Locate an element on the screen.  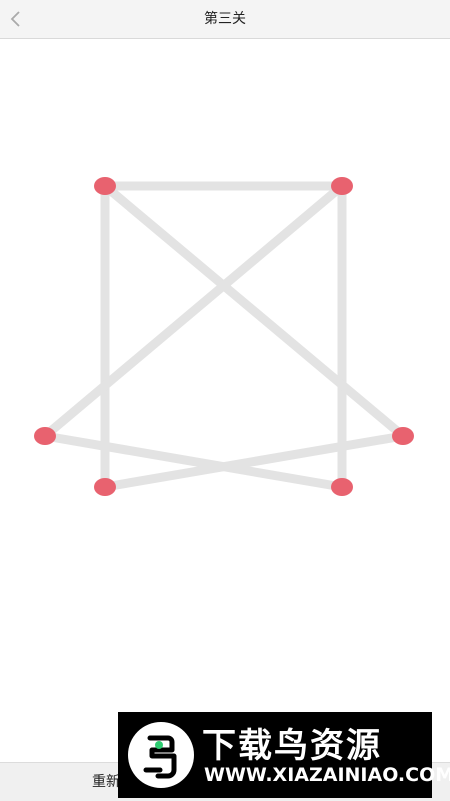
watermark-brand: 下载鸟资源 is located at coordinates (292, 746).